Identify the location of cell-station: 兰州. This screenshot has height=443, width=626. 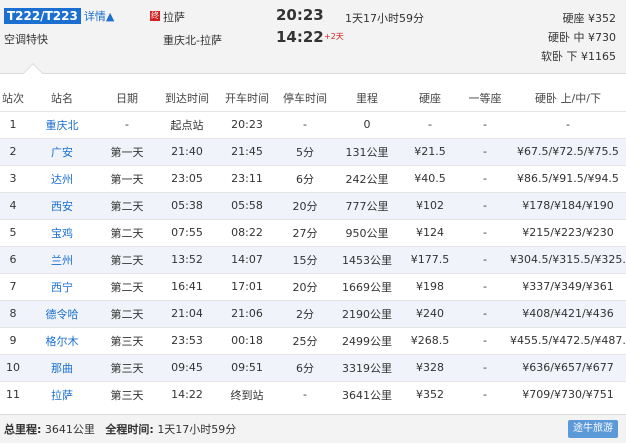
(62, 259).